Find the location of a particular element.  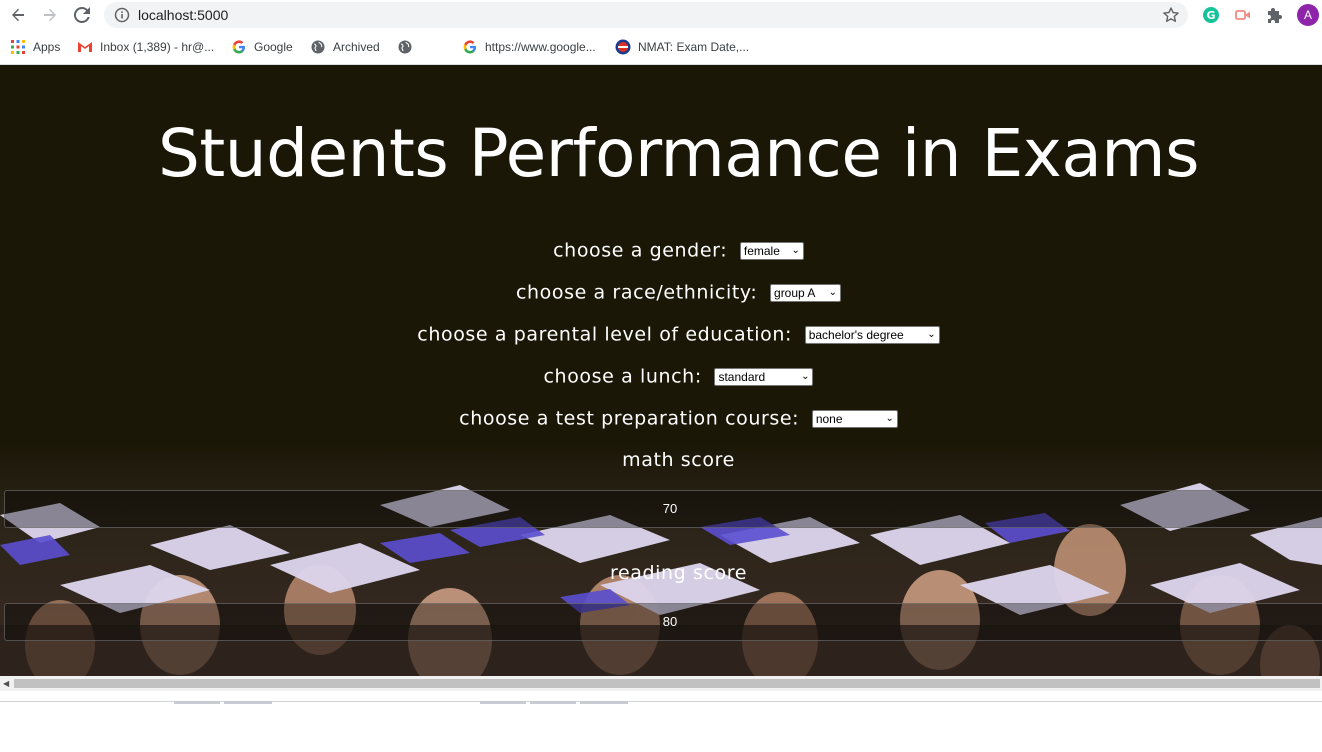

reload-button is located at coordinates (82, 15).